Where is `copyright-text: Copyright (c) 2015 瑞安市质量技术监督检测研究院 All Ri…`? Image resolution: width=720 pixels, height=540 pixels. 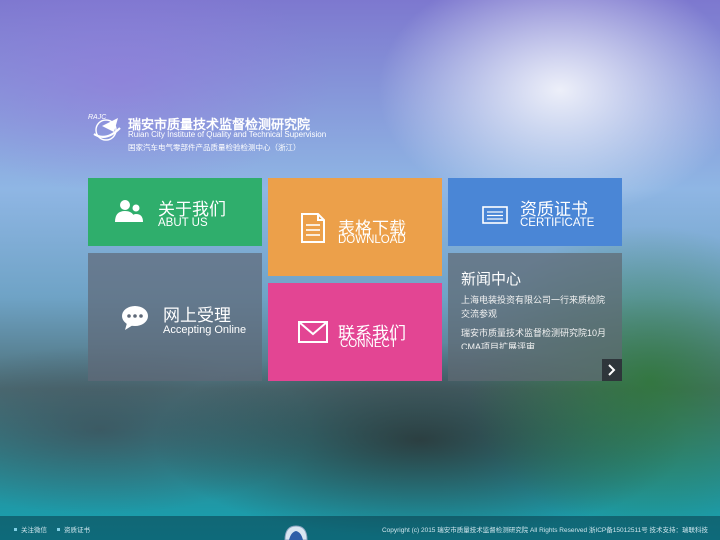
copyright-text: Copyright (c) 2015 瑞安市质量技术监督检测研究院 All Ri… is located at coordinates (544, 530).